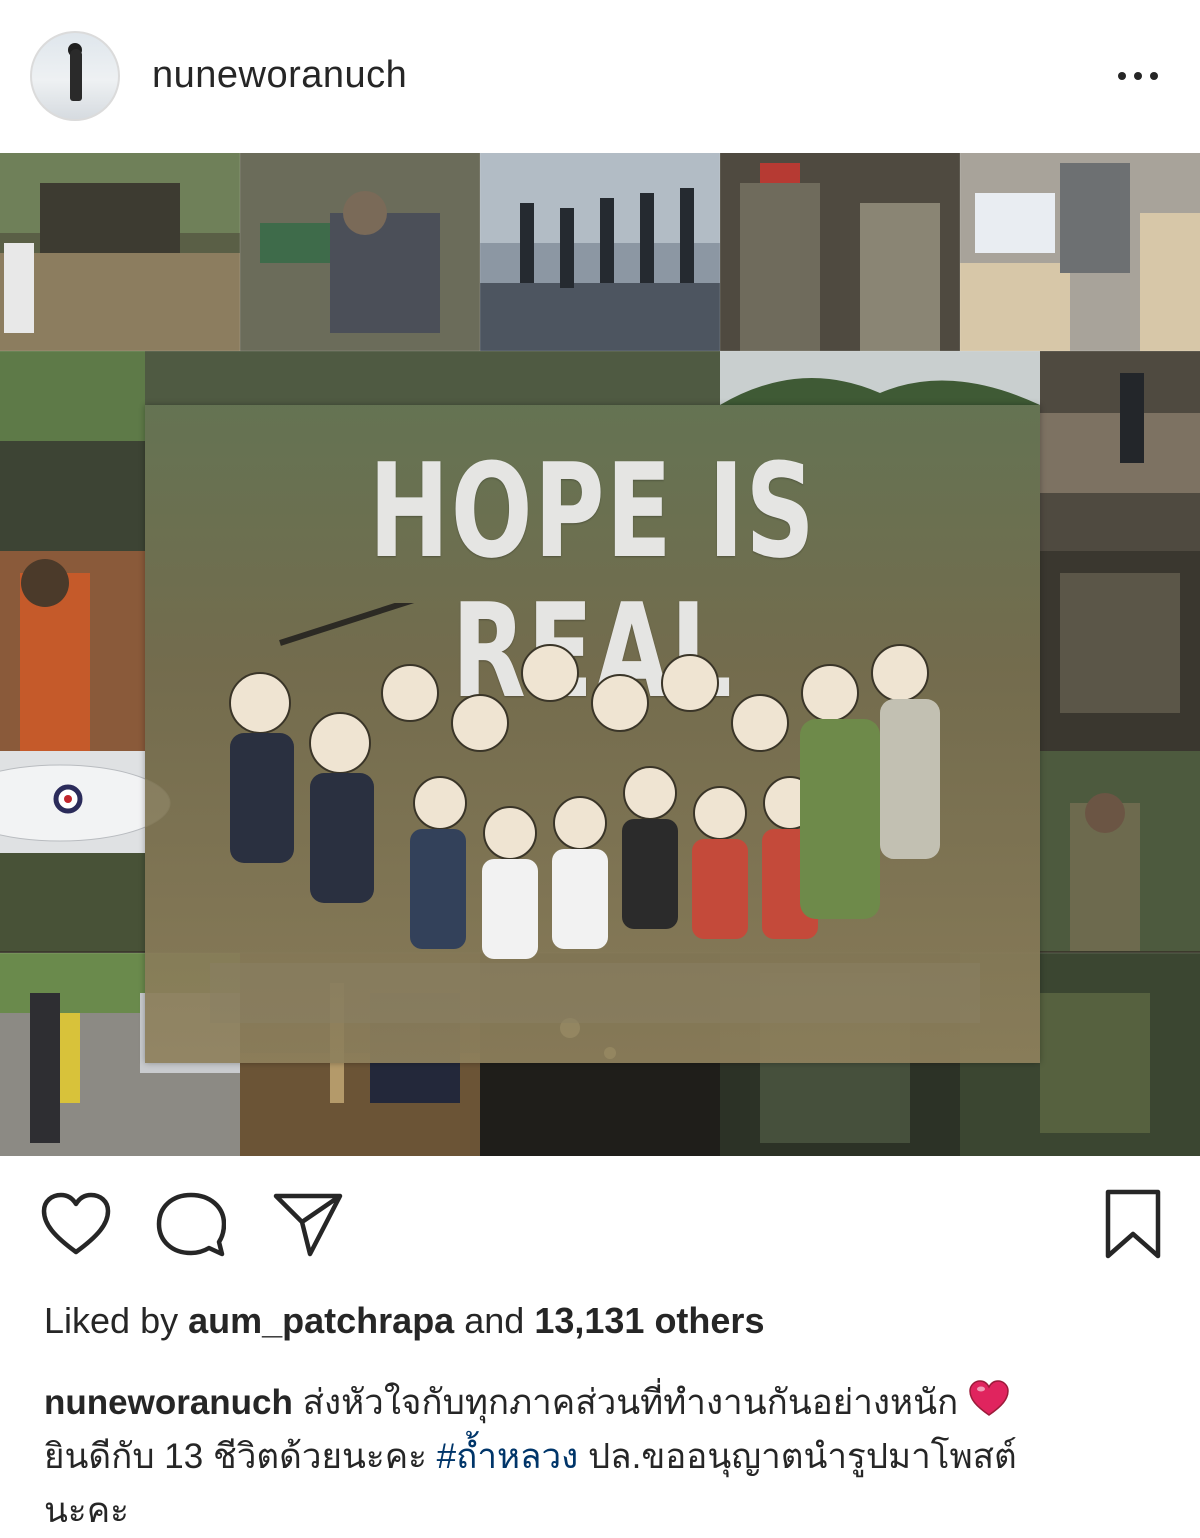 The width and height of the screenshot is (1200, 1538). What do you see at coordinates (989, 1398) in the screenshot?
I see `red-heart-emoji-icon` at bounding box center [989, 1398].